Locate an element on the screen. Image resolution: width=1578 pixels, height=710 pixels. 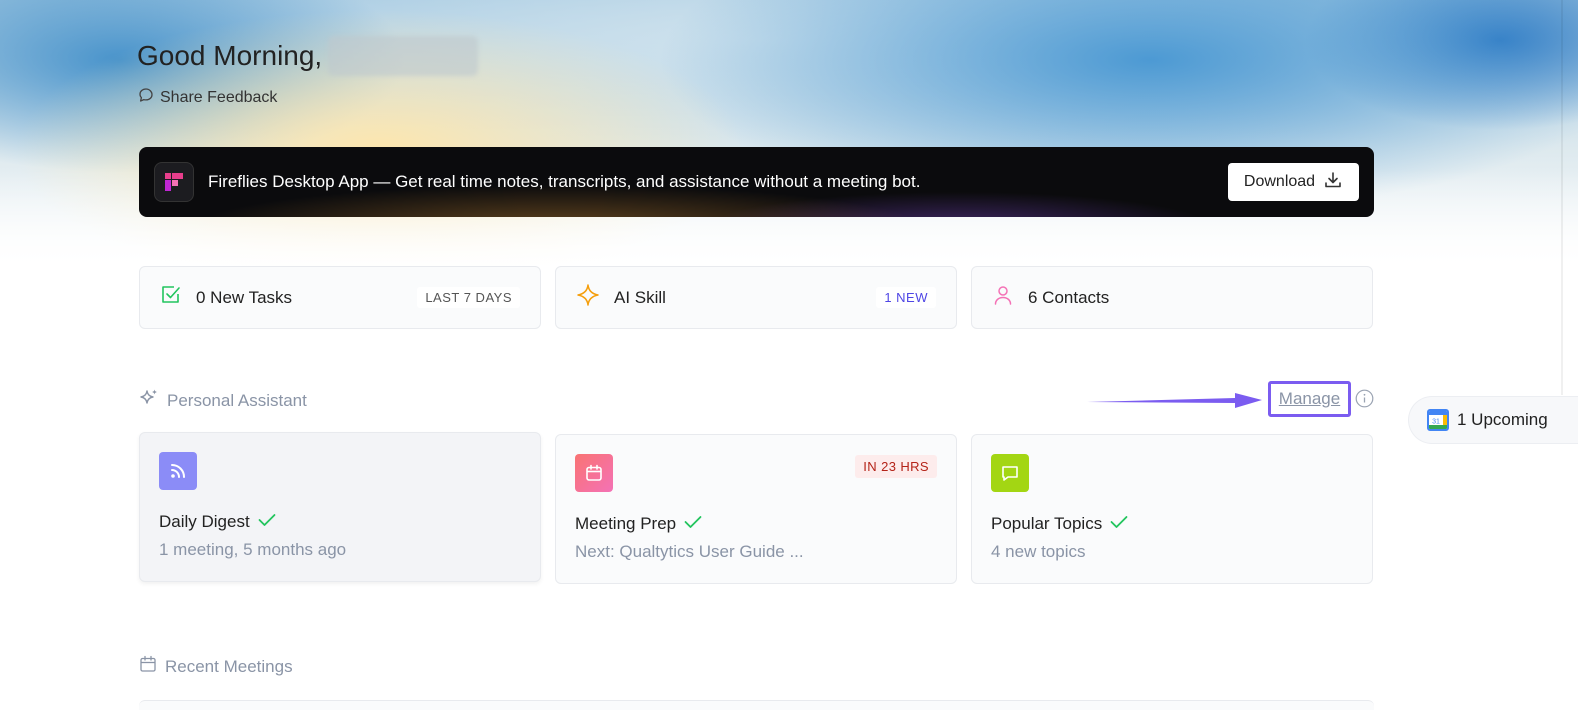
daily-digest-subtitle: 1 meeting, 5 months ago is located at coordinates (253, 549).